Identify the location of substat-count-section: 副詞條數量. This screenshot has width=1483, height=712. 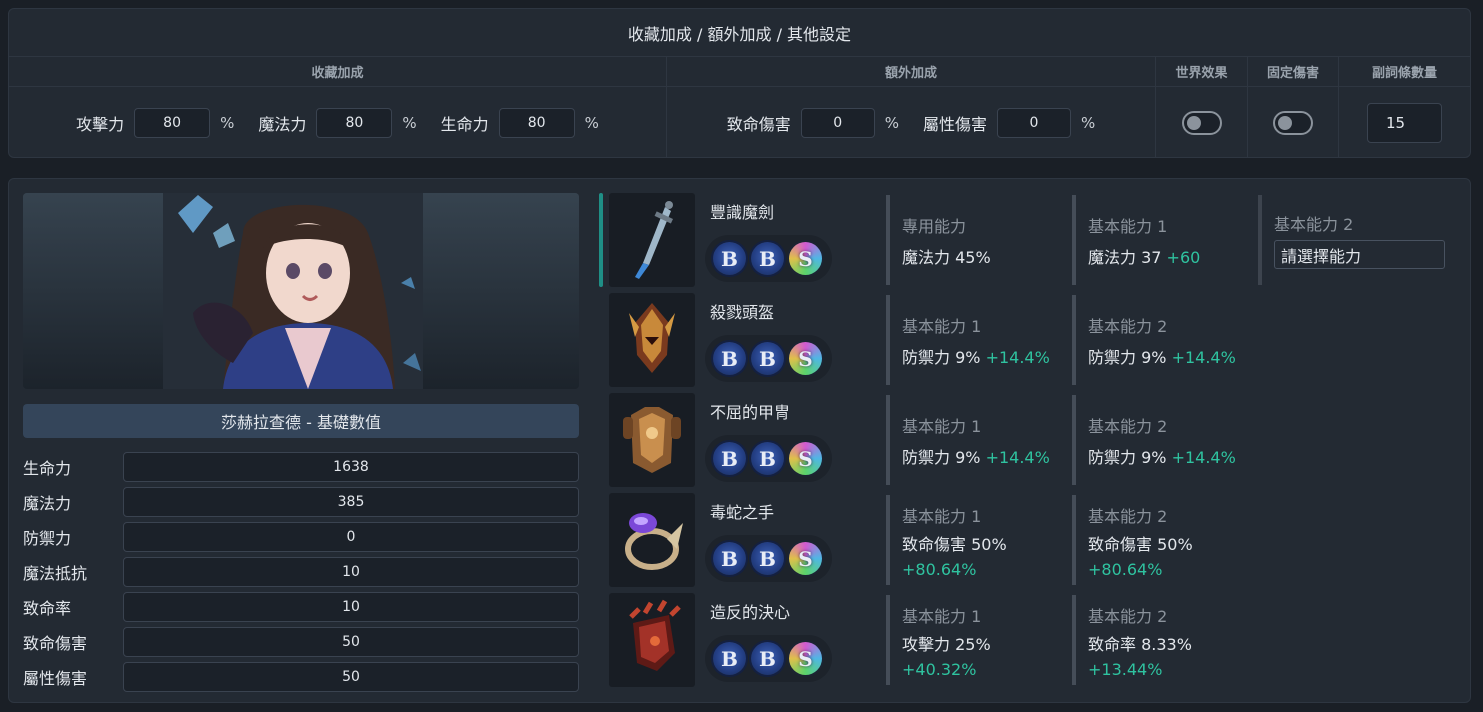
(1404, 107).